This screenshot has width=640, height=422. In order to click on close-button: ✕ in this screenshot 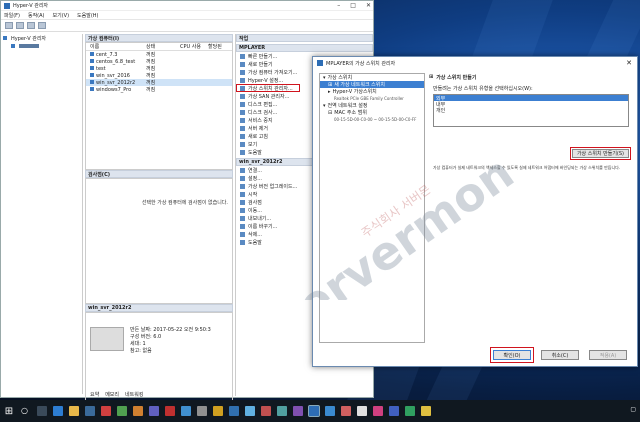, I will do `click(368, 5)`.